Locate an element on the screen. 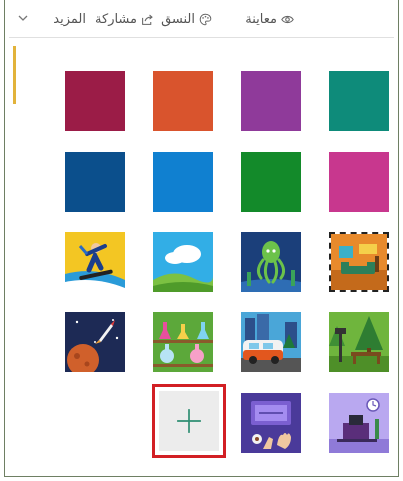  forest-bench-image is located at coordinates (359, 342).